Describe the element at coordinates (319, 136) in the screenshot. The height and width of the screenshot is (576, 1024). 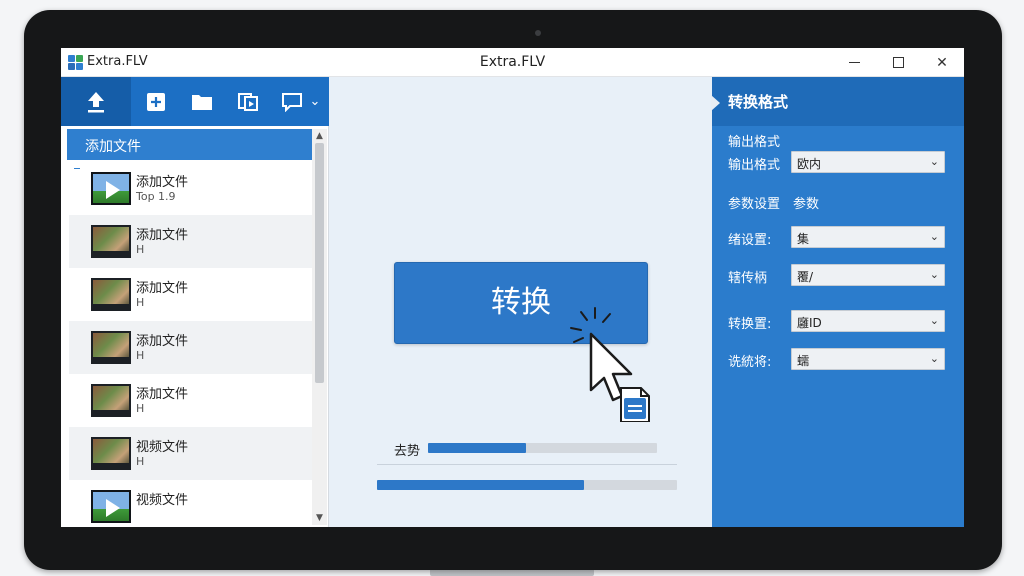
I see `scroll-up-icon: ▲` at that location.